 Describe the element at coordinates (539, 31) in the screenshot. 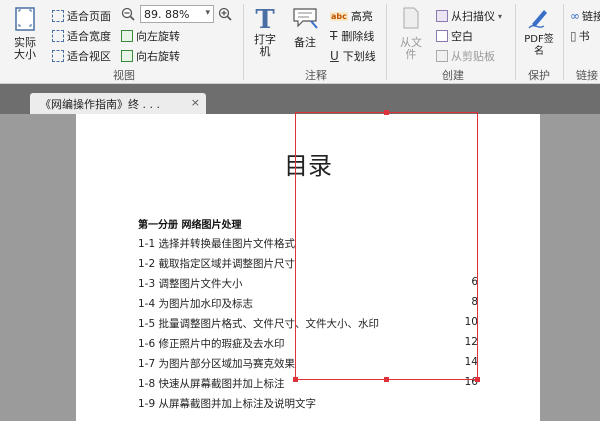

I see `pdf-sign-button: PDF签名` at that location.